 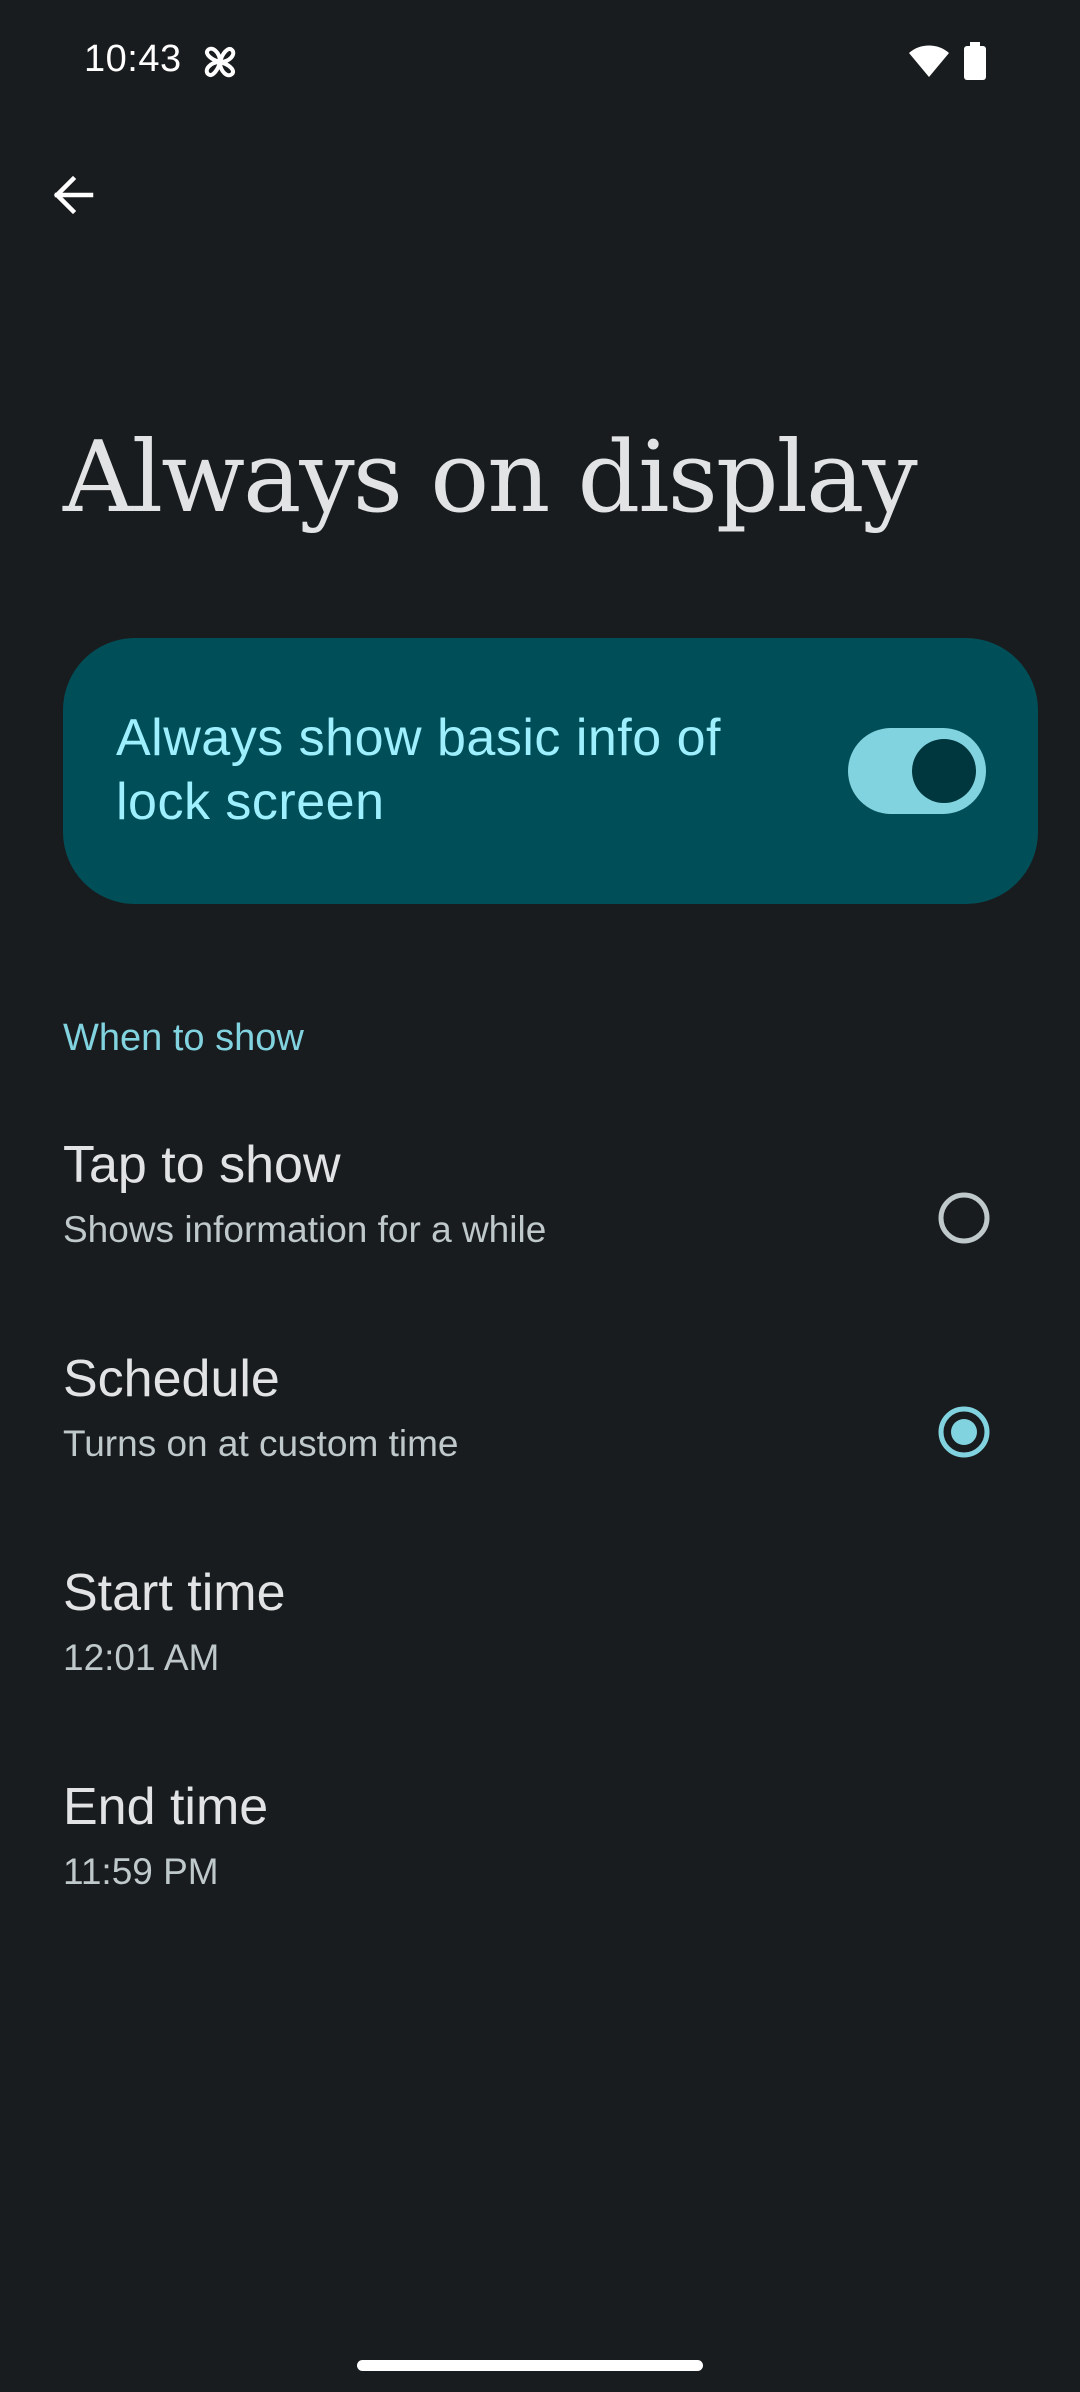 I want to click on always-on-switch, so click(x=917, y=771).